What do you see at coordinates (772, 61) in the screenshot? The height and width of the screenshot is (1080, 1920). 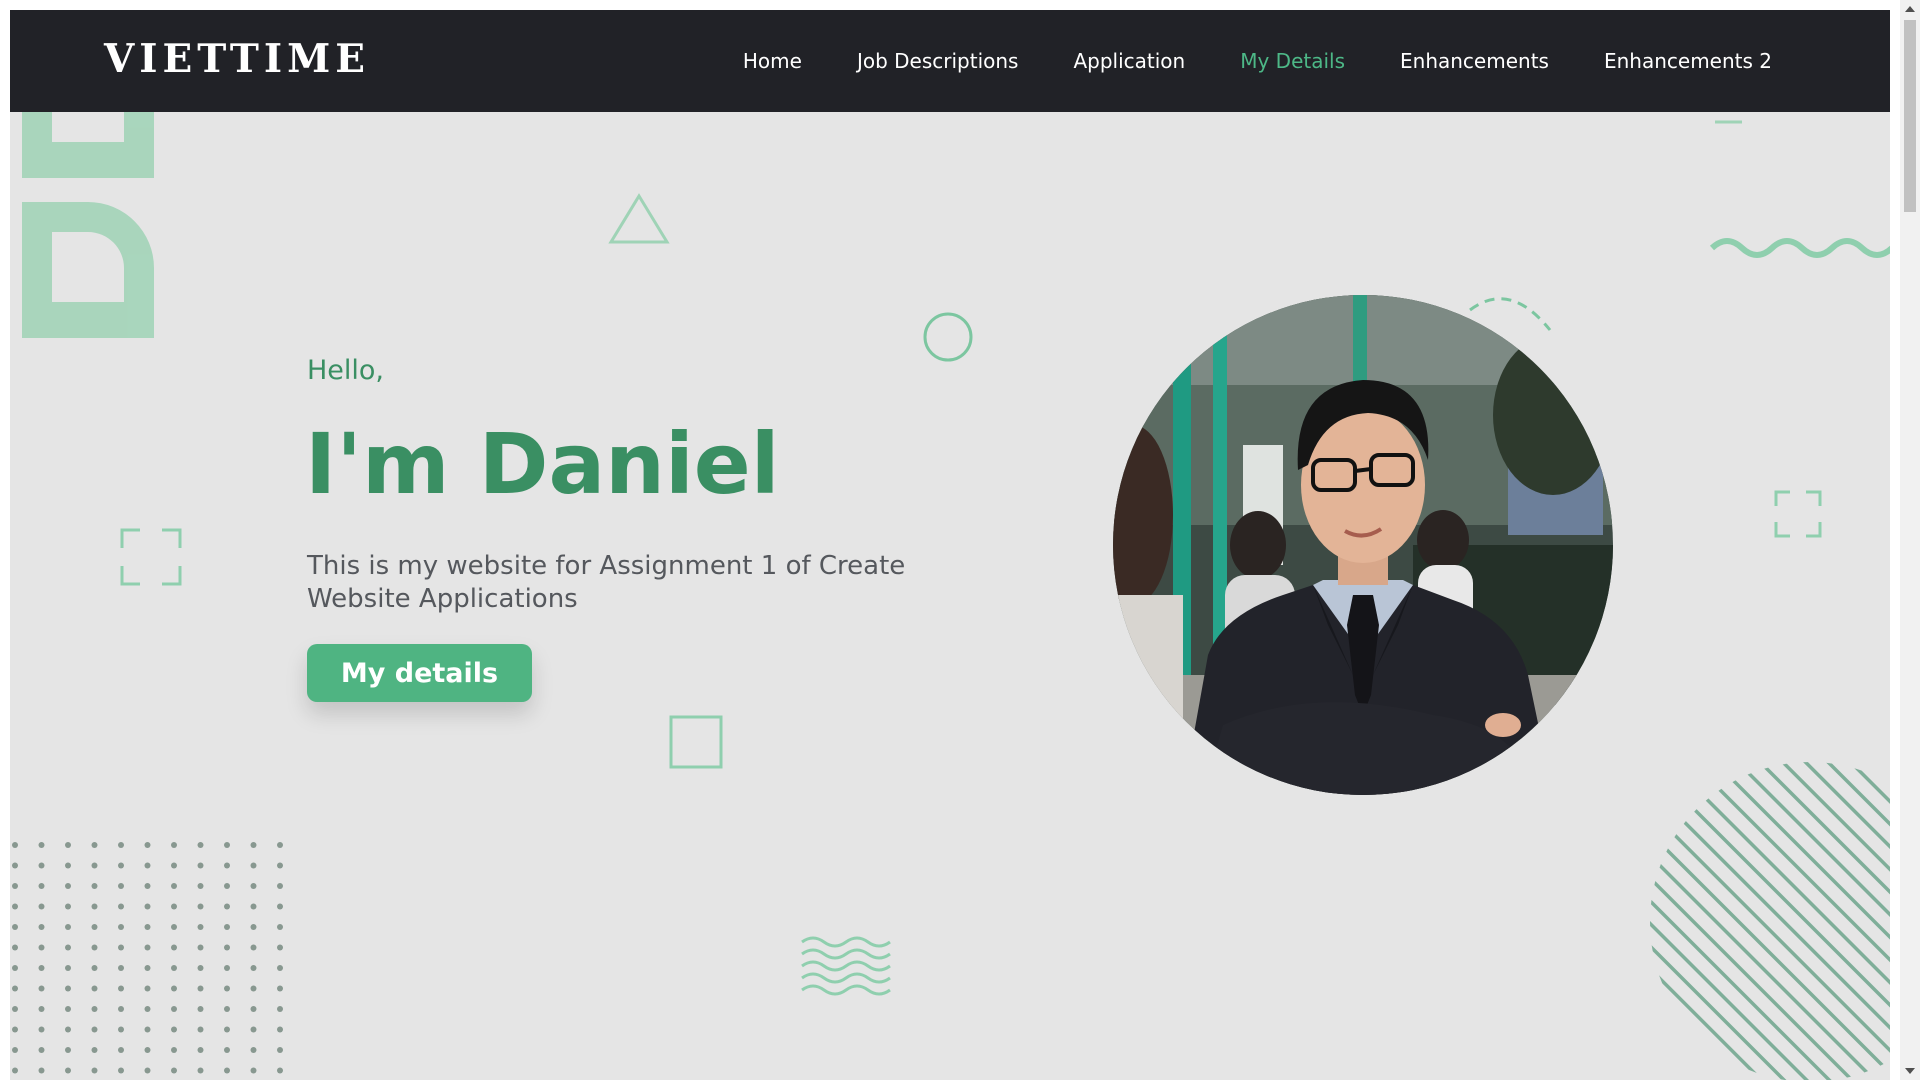 I see `nav-item-home: Home` at bounding box center [772, 61].